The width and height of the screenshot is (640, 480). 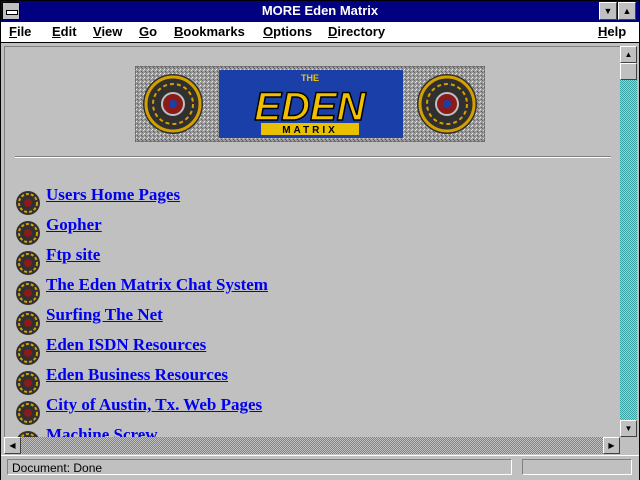 I want to click on horizontal-scrollbar: ◀ ▶, so click(x=312, y=445).